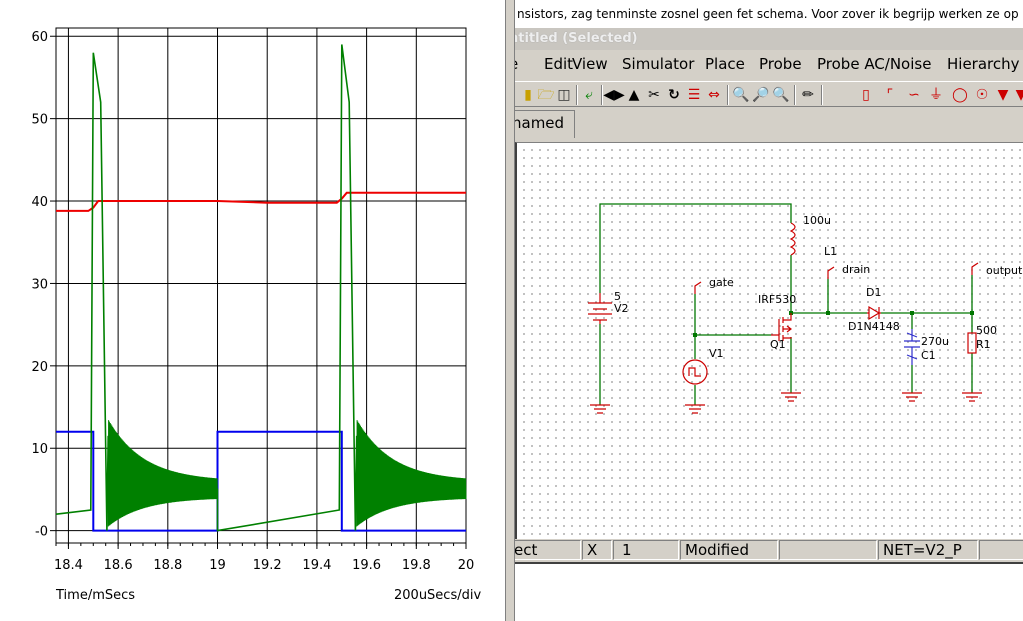  Describe the element at coordinates (912, 397) in the screenshot. I see `ground-c1-icon` at that location.